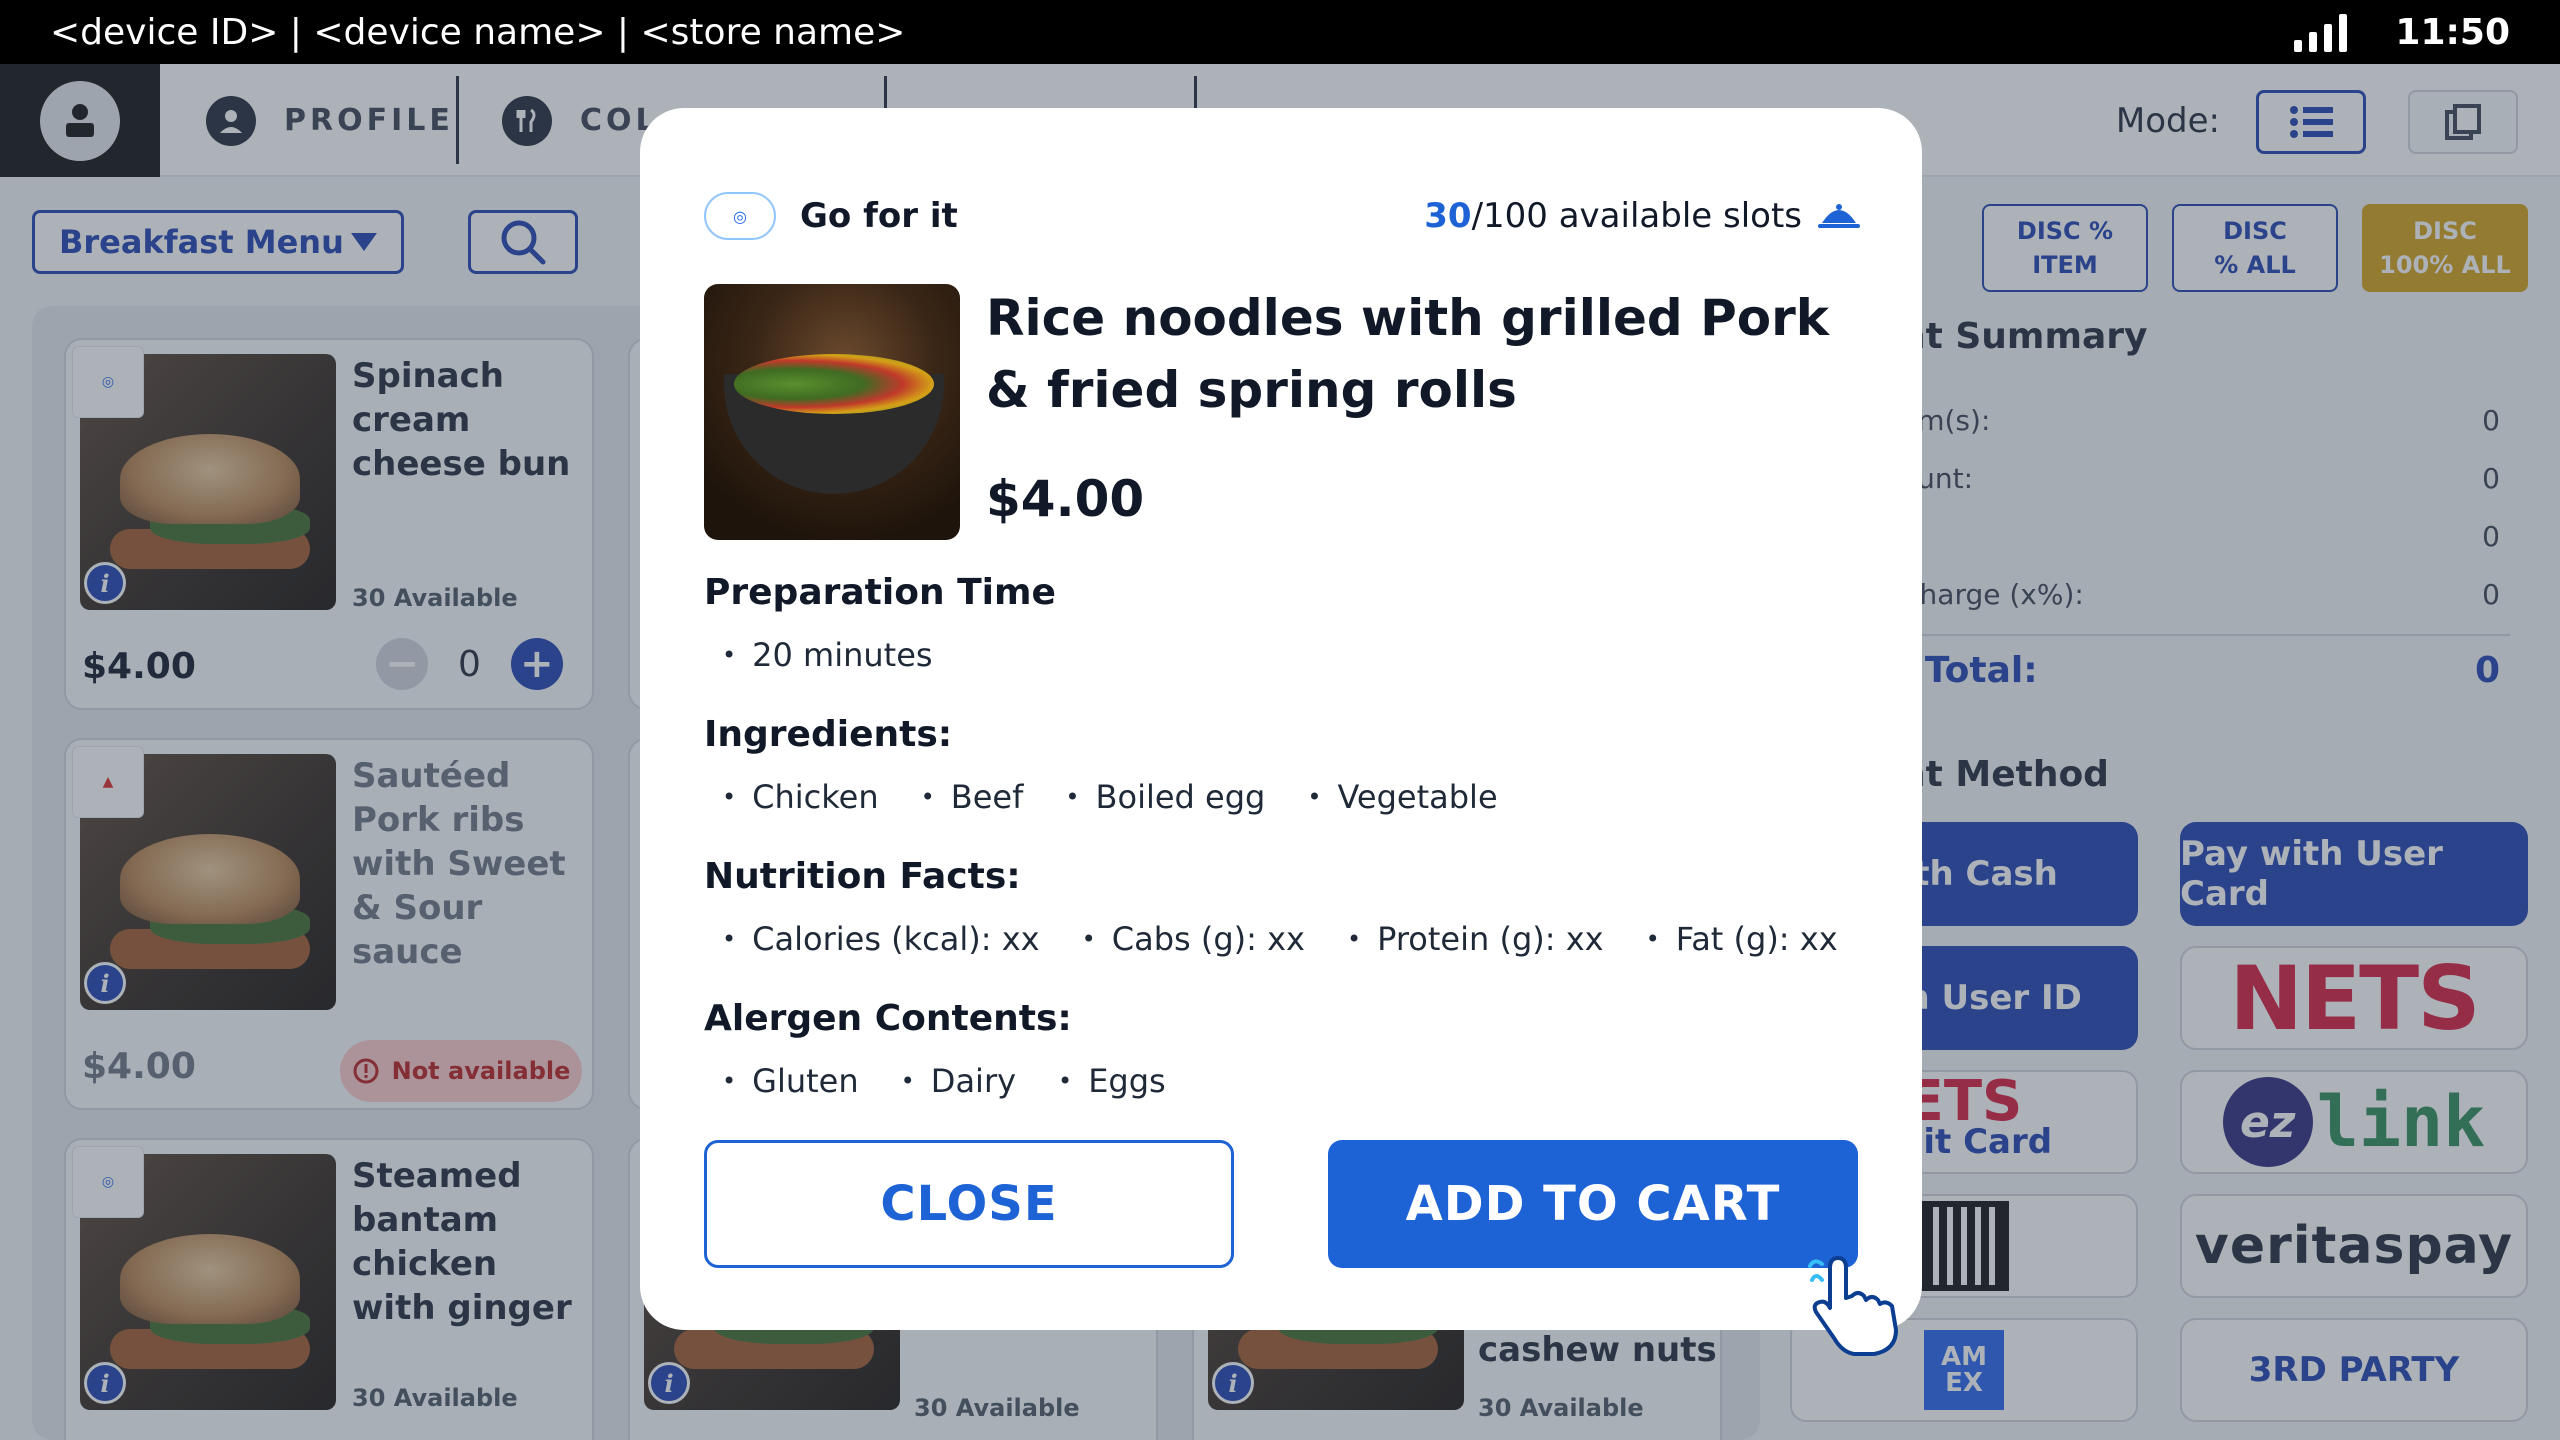  I want to click on vendor-name: Go for it, so click(879, 216).